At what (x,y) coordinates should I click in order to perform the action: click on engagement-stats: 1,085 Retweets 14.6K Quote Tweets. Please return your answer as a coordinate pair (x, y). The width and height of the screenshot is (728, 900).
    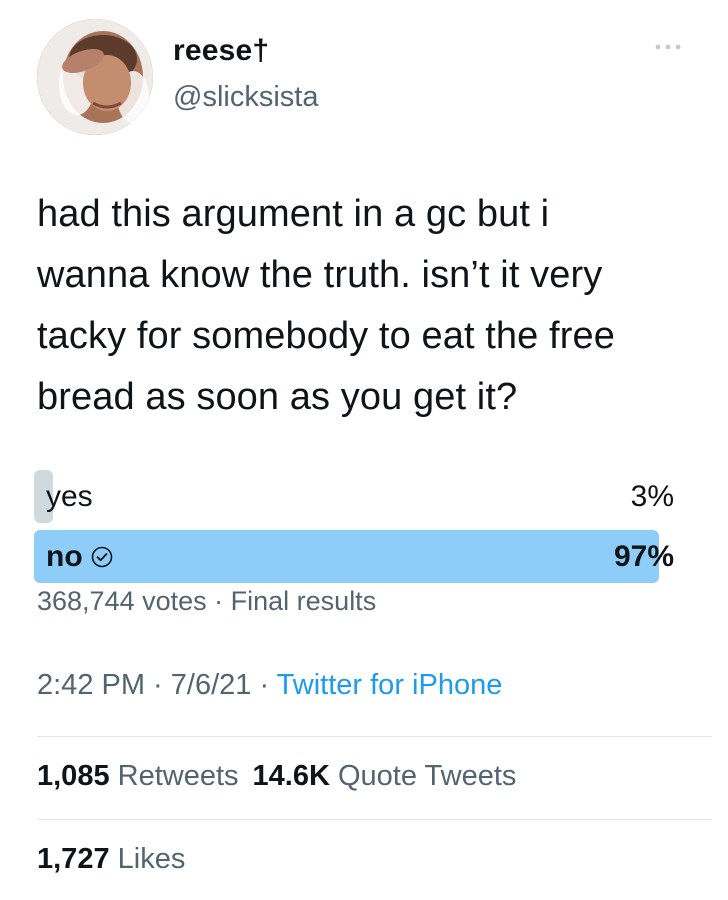
    Looking at the image, I should click on (283, 776).